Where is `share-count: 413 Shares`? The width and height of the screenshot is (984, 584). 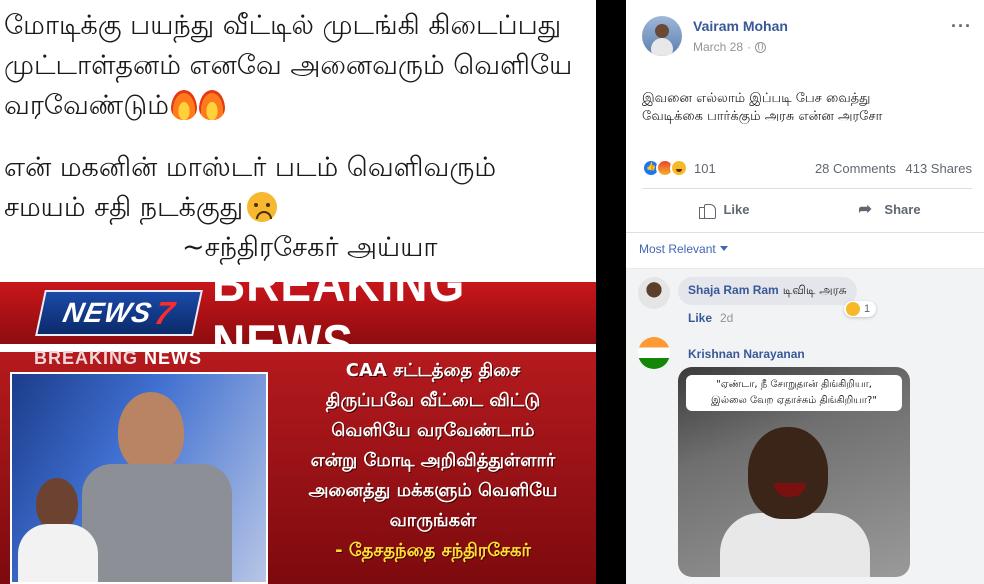
share-count: 413 Shares is located at coordinates (939, 168).